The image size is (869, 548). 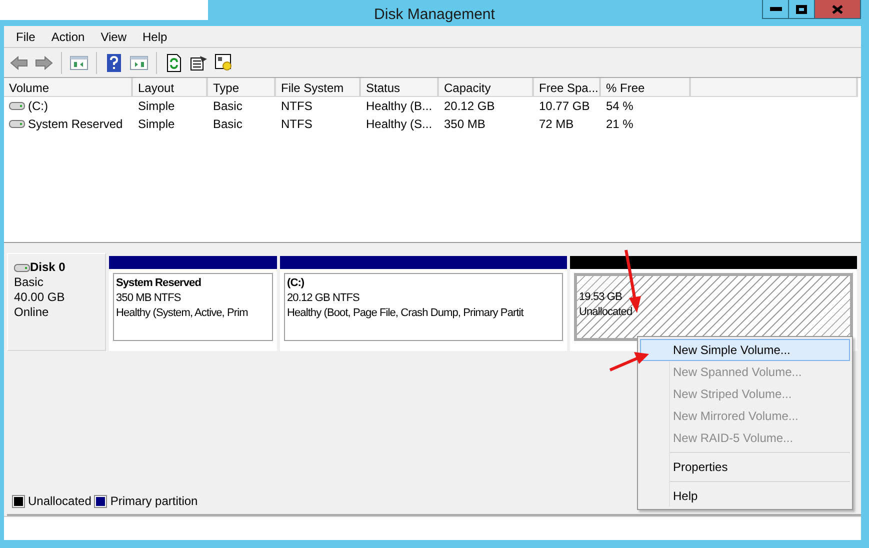 What do you see at coordinates (646, 87) in the screenshot?
I see `column-header: % Free` at bounding box center [646, 87].